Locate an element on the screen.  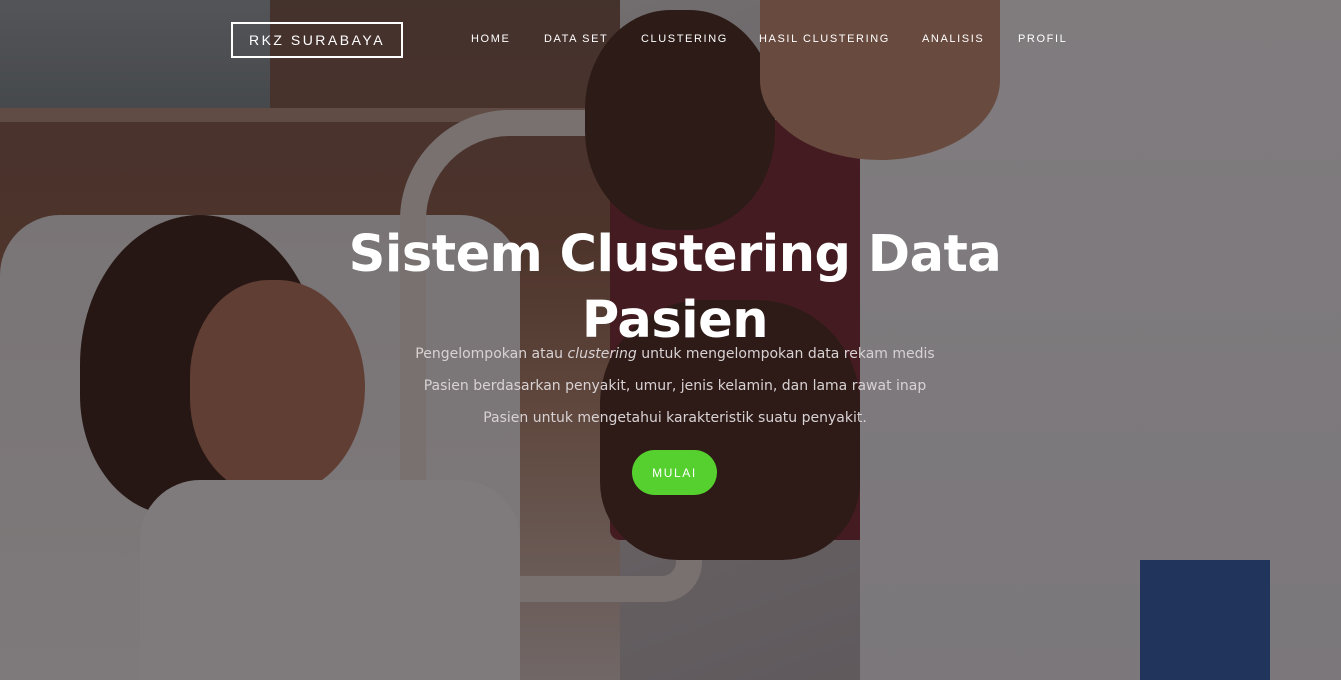
nav-item-profil: PROFIL is located at coordinates (1042, 39).